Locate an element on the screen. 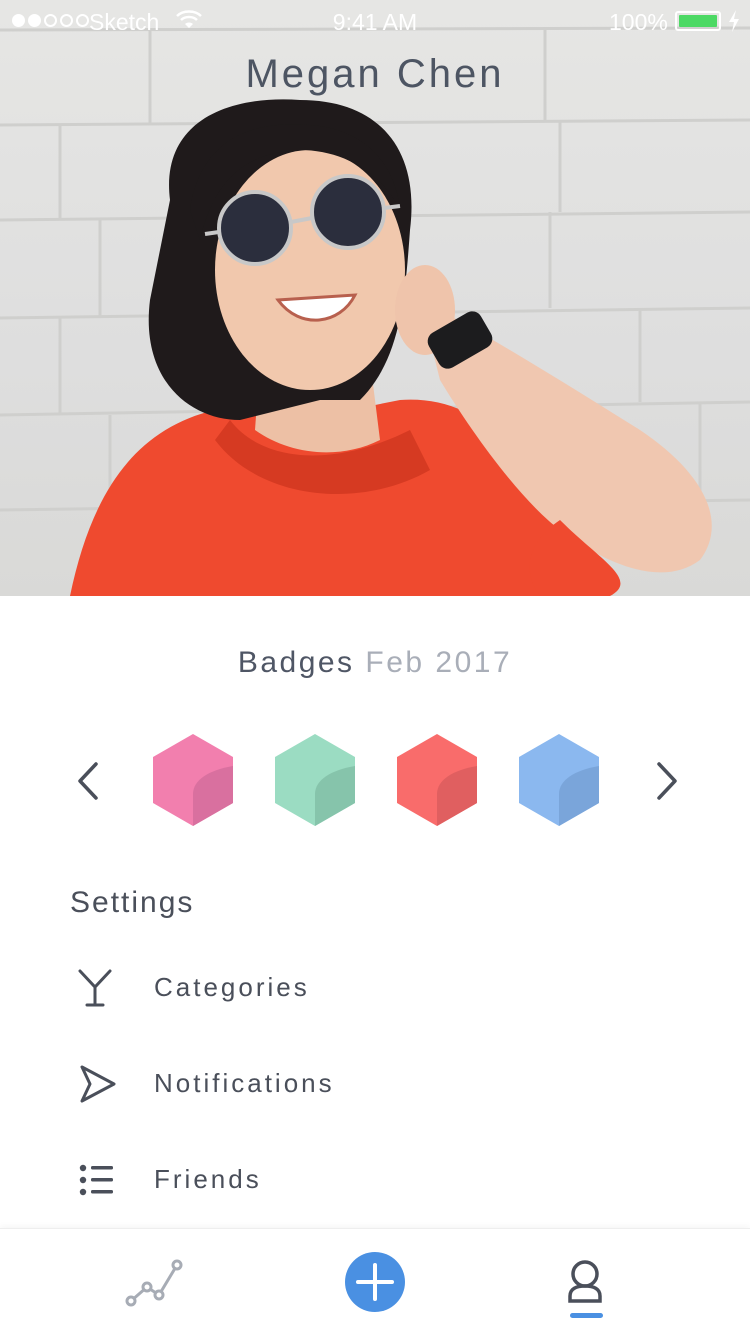 The width and height of the screenshot is (750, 1334). settings-item-notifications: Notifications is located at coordinates (375, 1083).